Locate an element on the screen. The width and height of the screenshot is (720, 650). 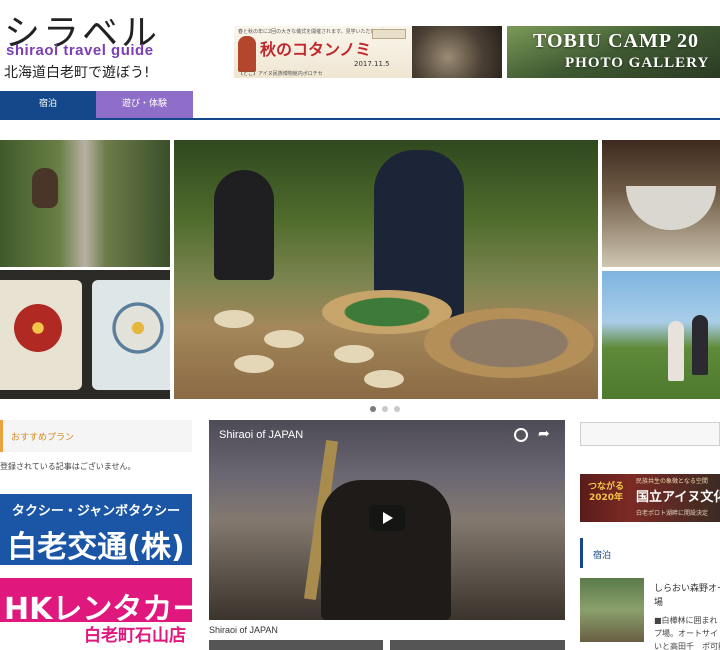
kotan-bottom-text: 【とこ】アイヌ民族博物館内ポロチセ is located at coordinates (280, 74).